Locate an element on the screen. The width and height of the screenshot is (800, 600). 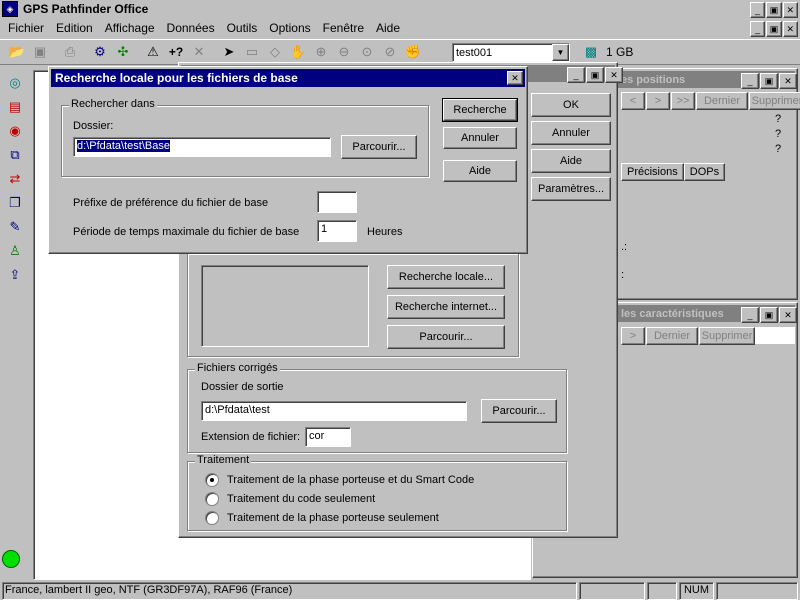
correction-minimize-button: _ is located at coordinates (576, 75).